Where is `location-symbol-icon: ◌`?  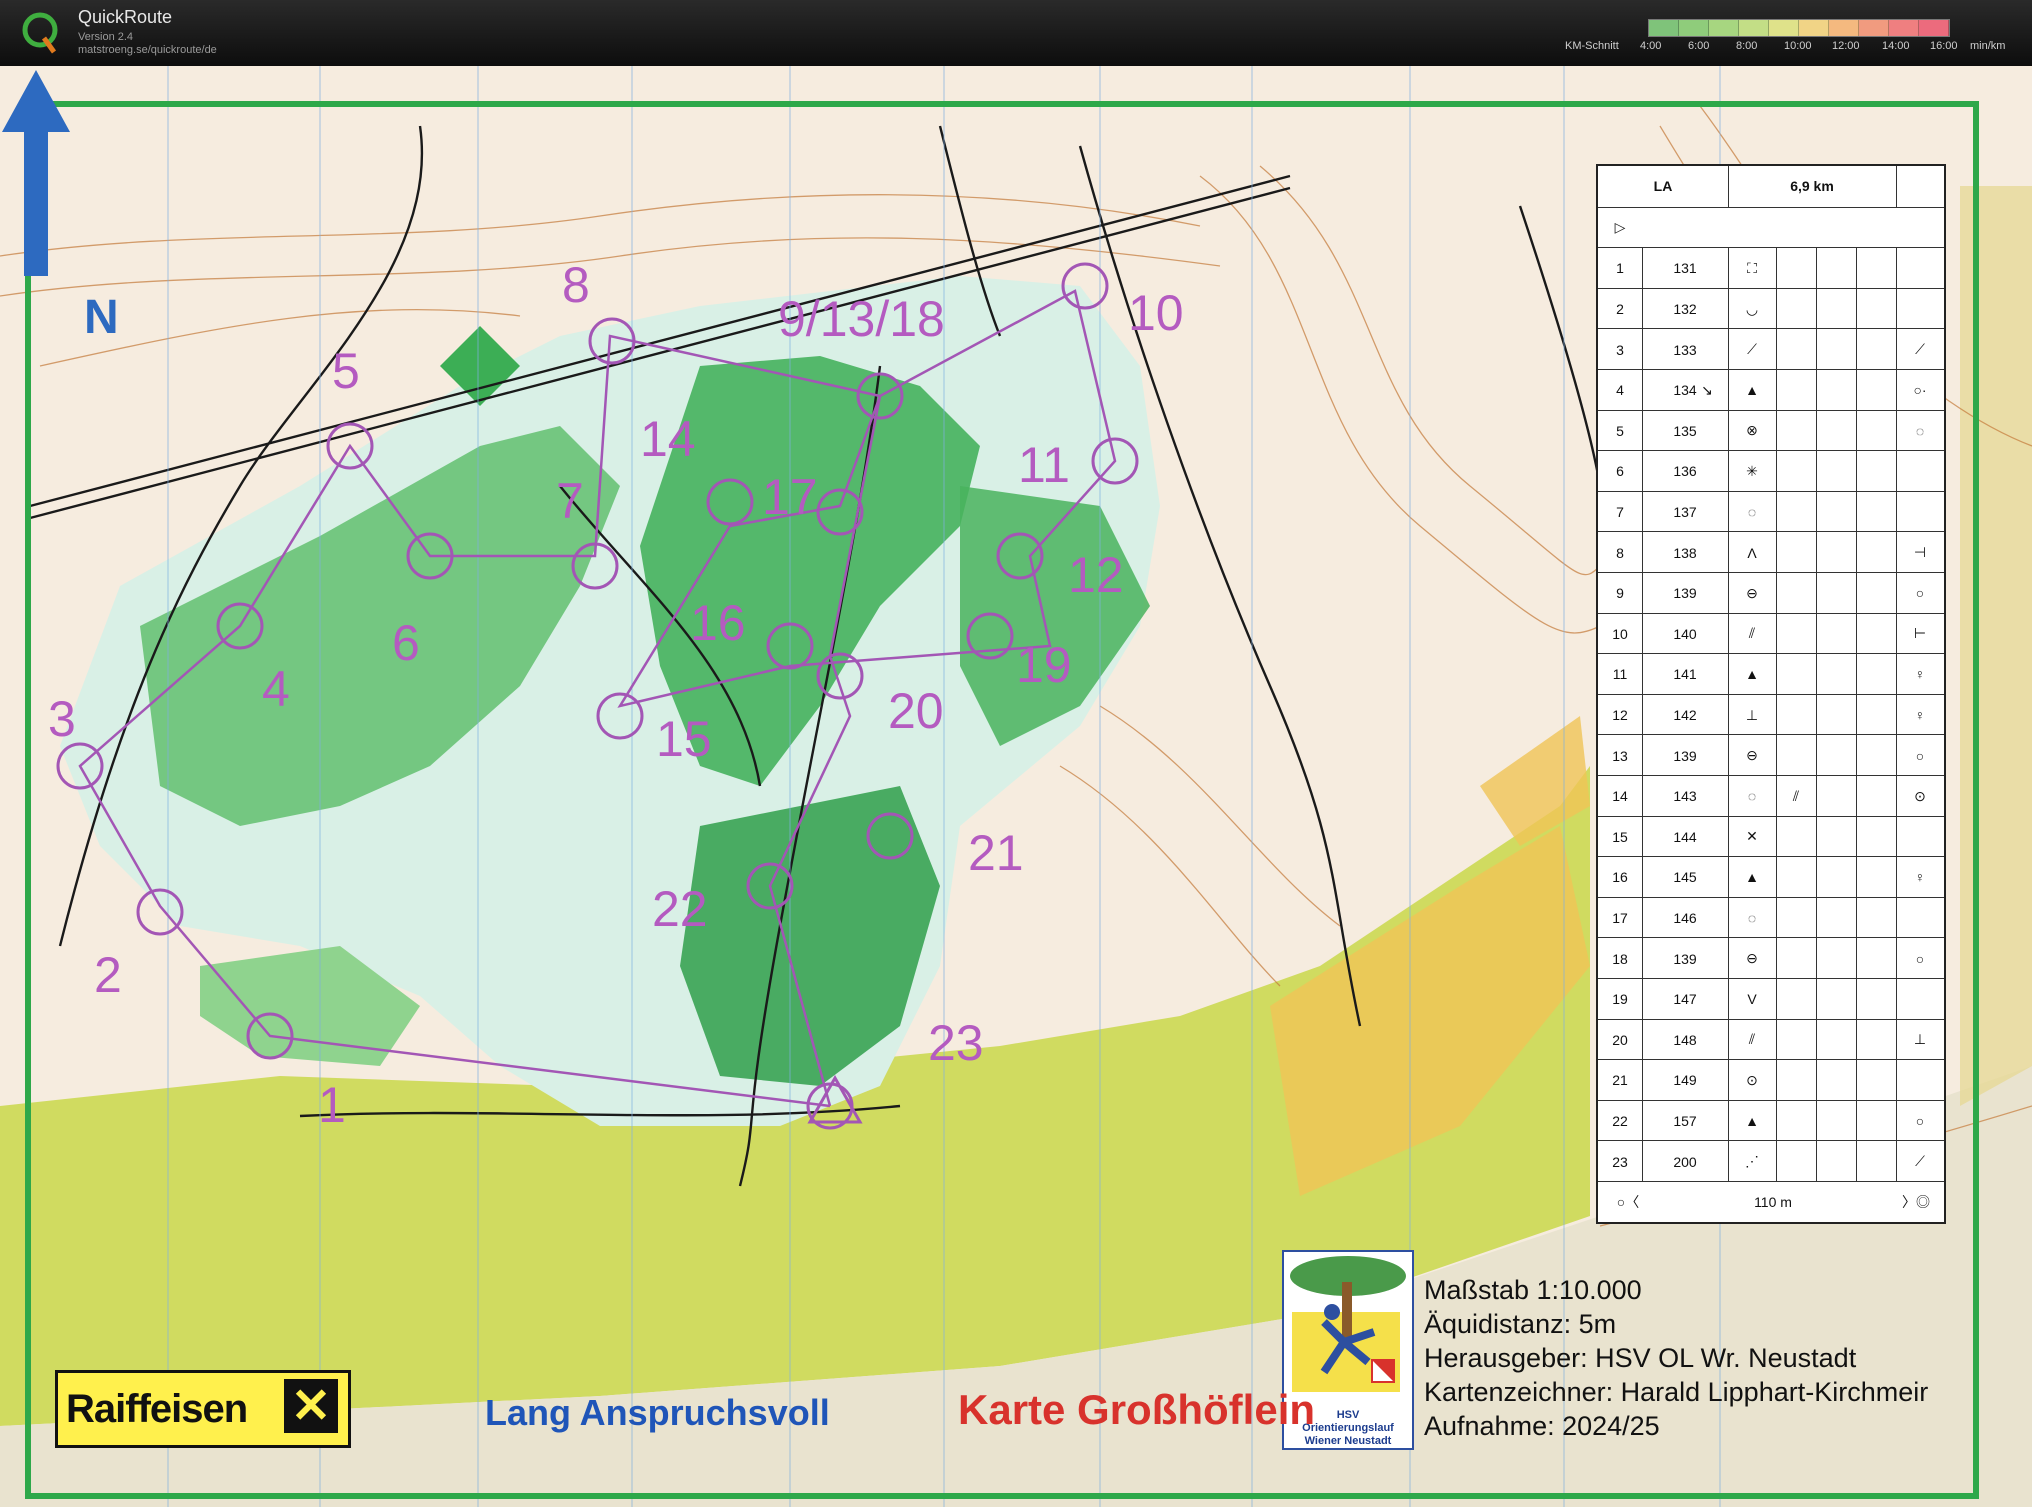 location-symbol-icon: ◌ is located at coordinates (1920, 430).